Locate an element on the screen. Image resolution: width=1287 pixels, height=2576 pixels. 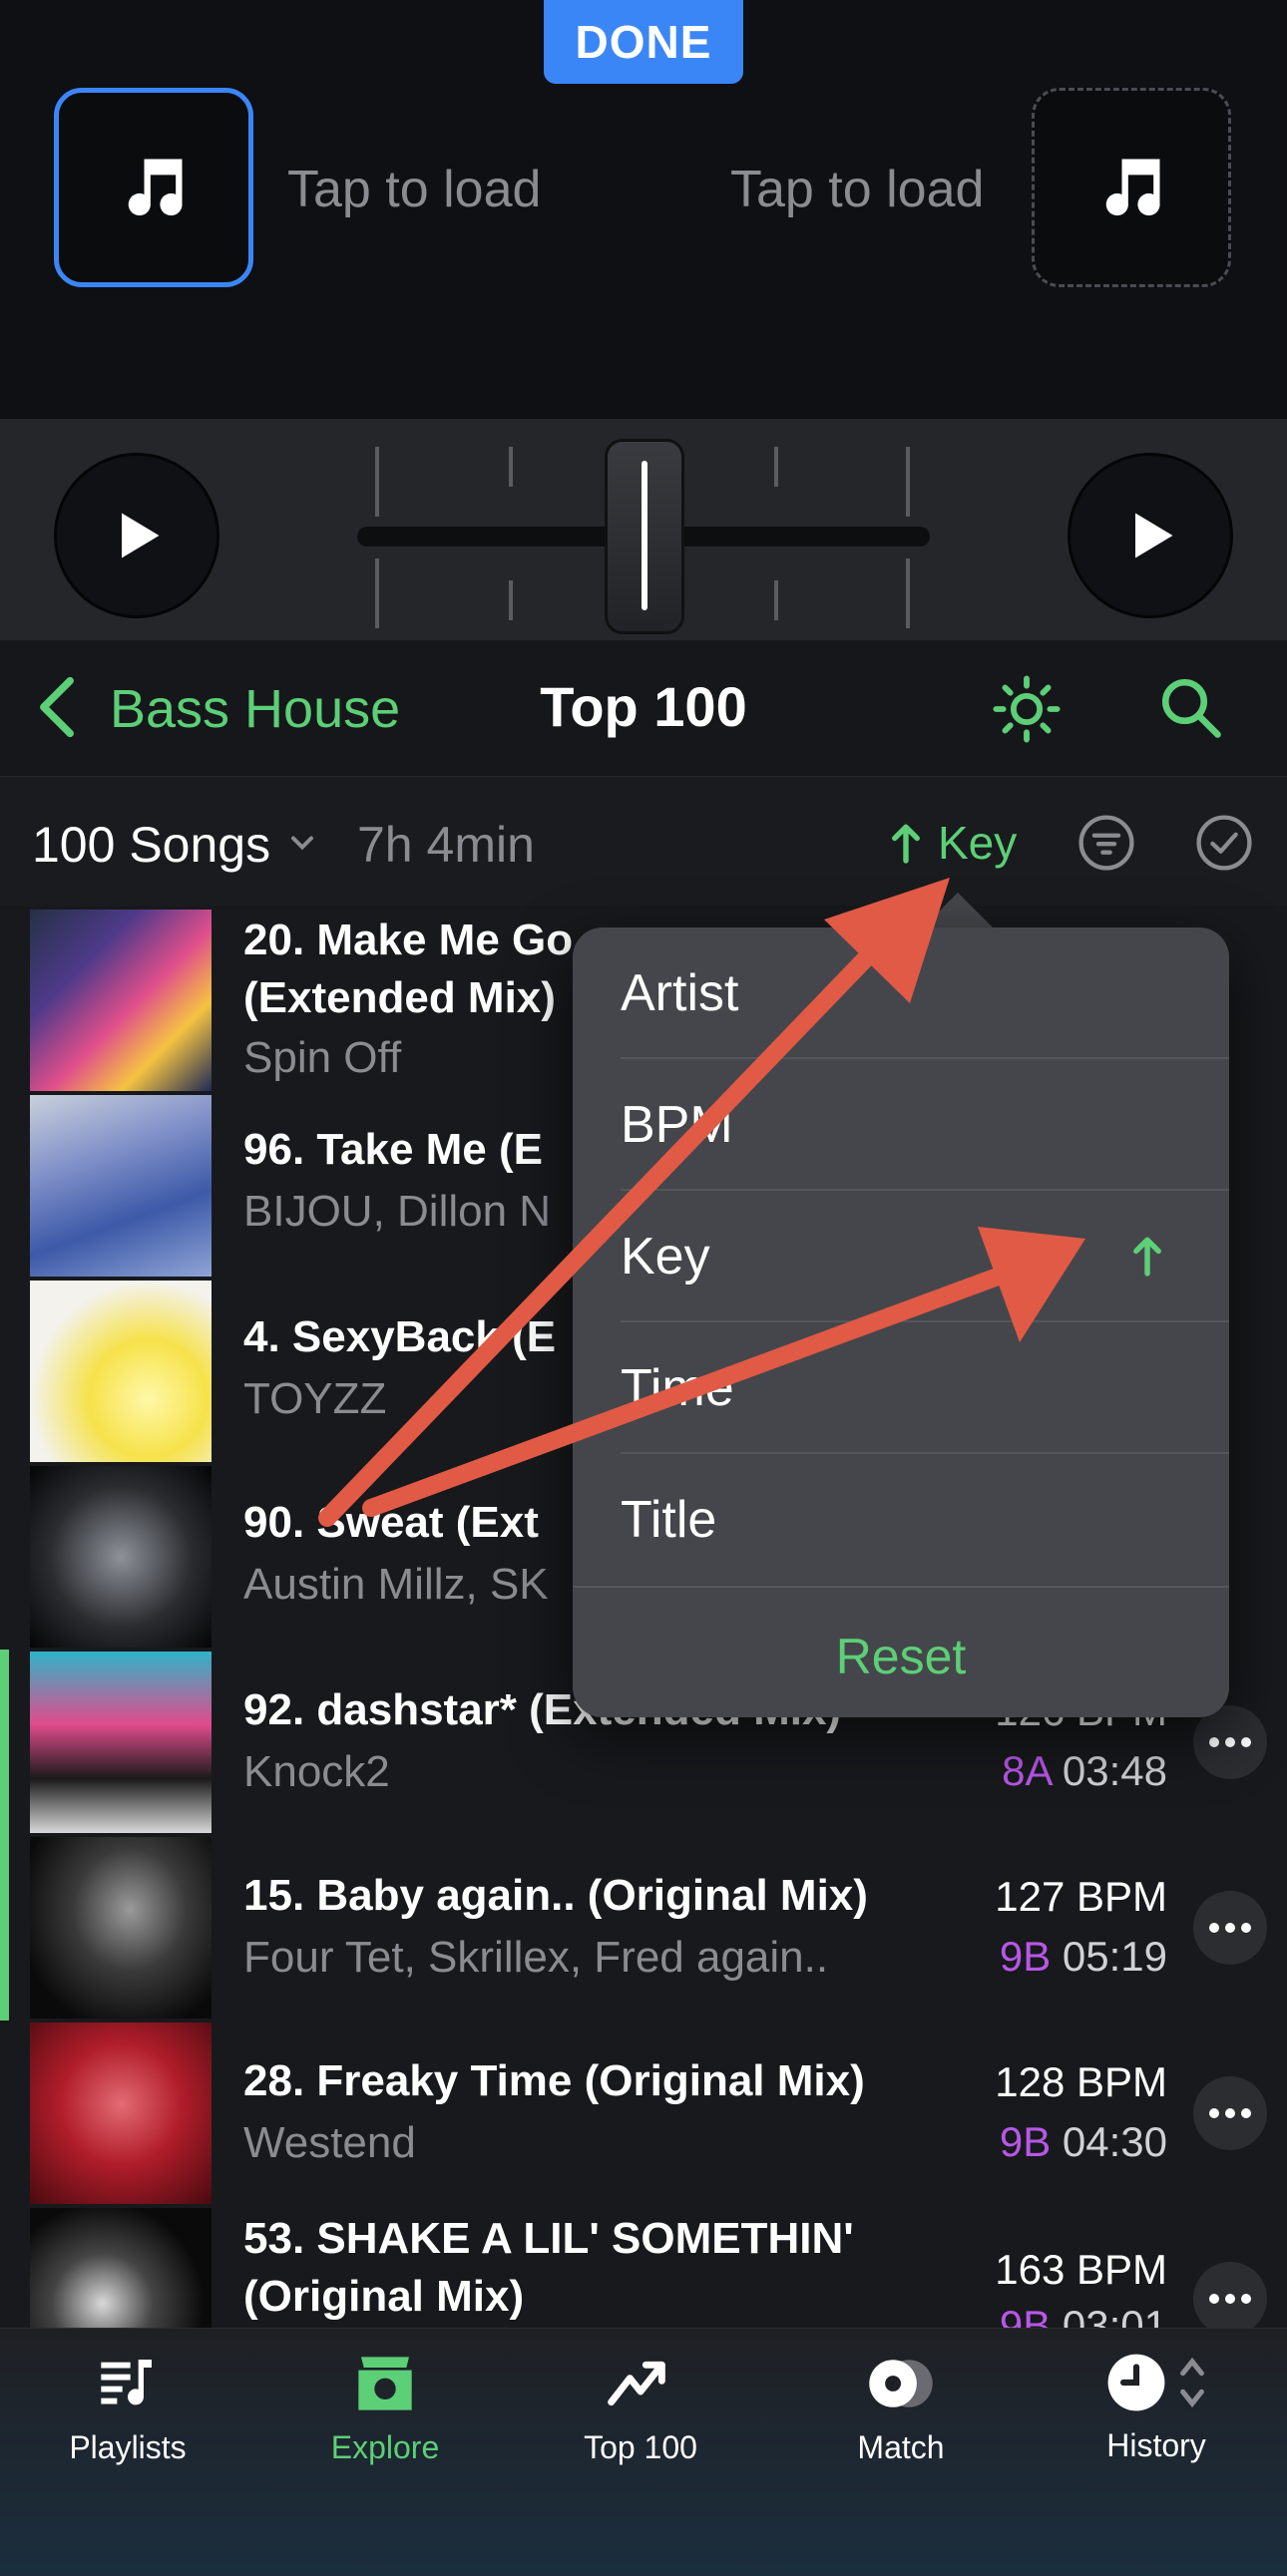
tab-top-100: Top 100 is located at coordinates (640, 2426).